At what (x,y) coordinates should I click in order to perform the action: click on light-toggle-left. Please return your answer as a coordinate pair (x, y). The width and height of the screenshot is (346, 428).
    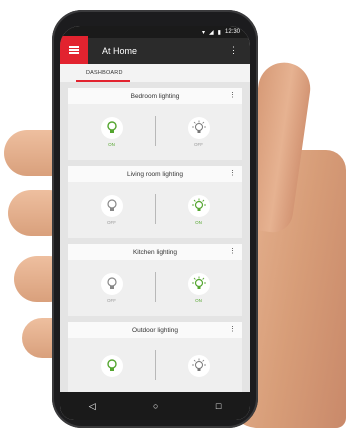
    Looking at the image, I should click on (111, 366).